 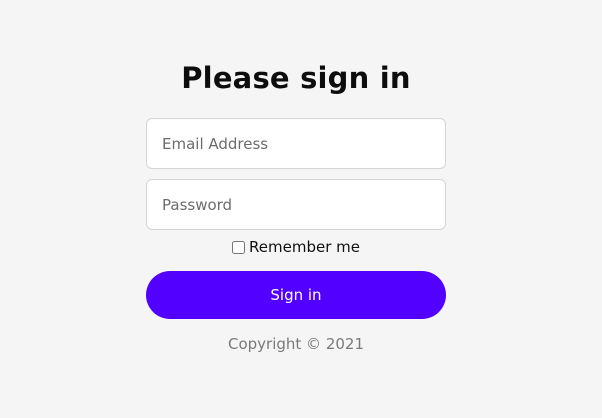 I want to click on page-title: Please sign in, so click(x=296, y=78).